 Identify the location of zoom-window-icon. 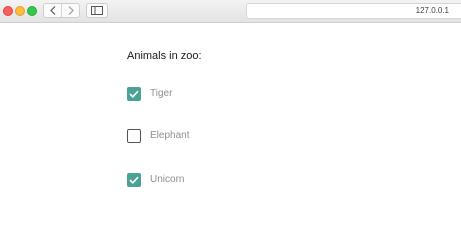
(32, 11).